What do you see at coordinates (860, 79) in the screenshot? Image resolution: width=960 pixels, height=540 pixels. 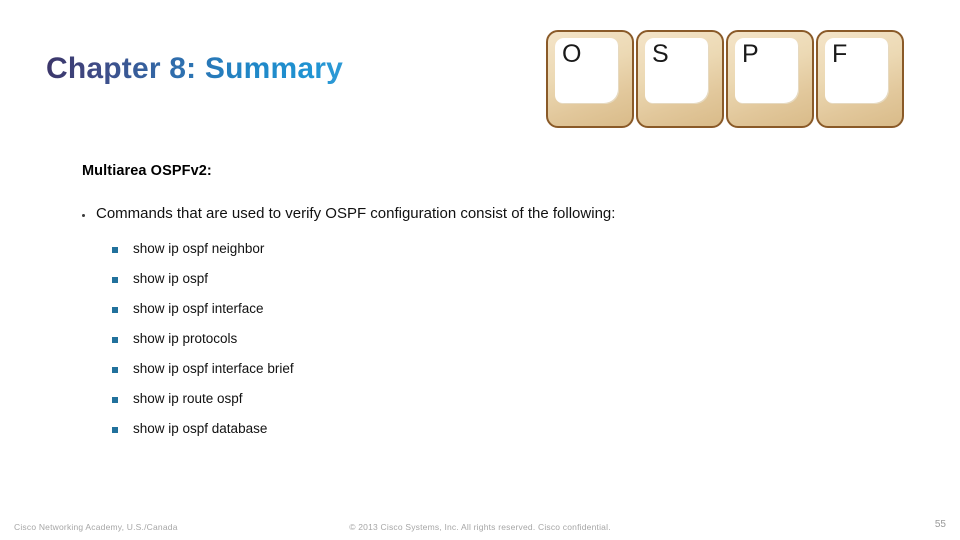 I see `keyboard-key-f: F` at bounding box center [860, 79].